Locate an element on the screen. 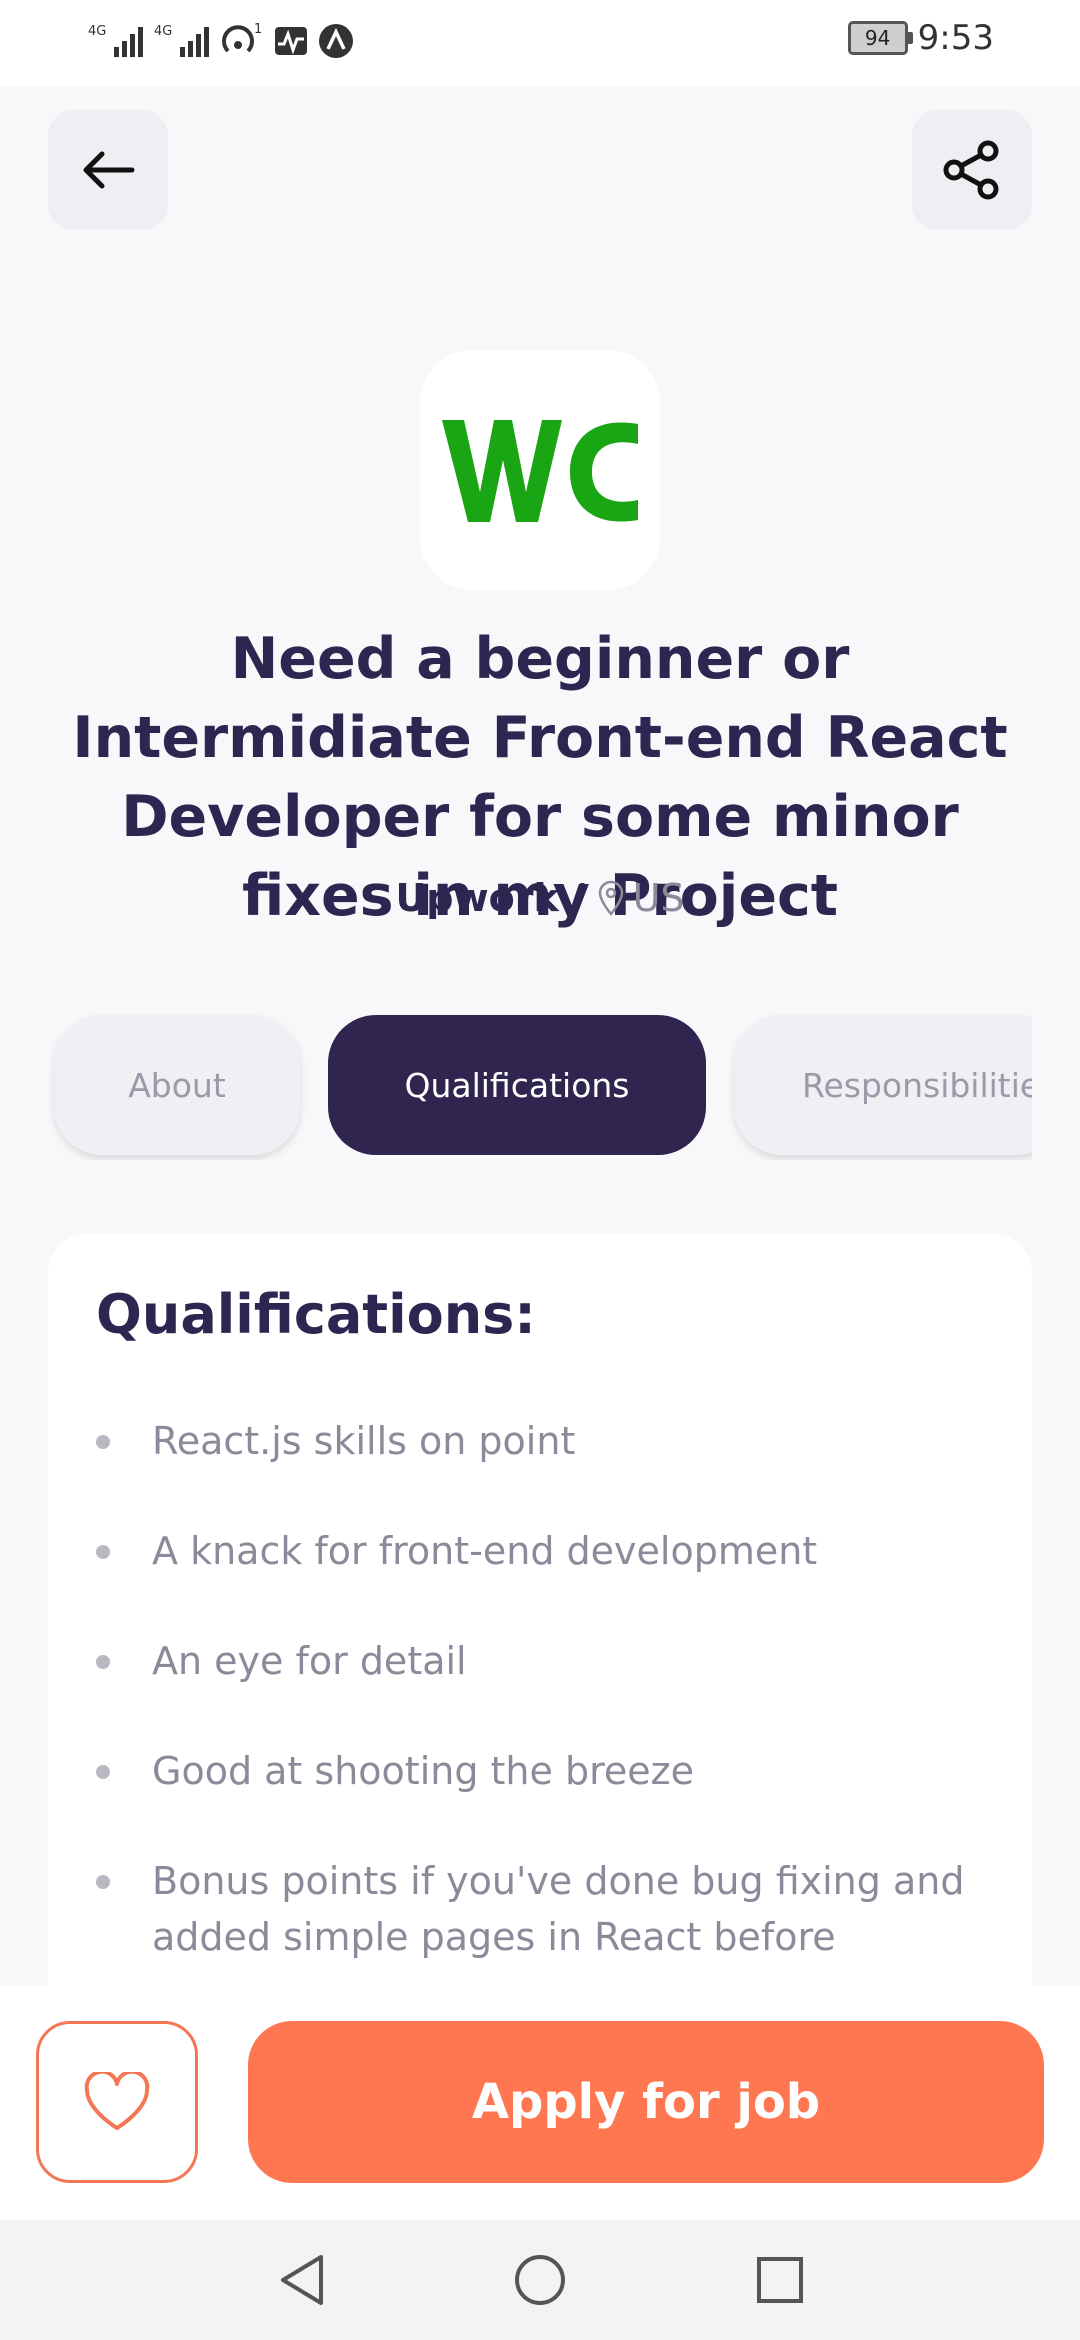 This screenshot has height=2340, width=1080. tab-about: About is located at coordinates (177, 1085).